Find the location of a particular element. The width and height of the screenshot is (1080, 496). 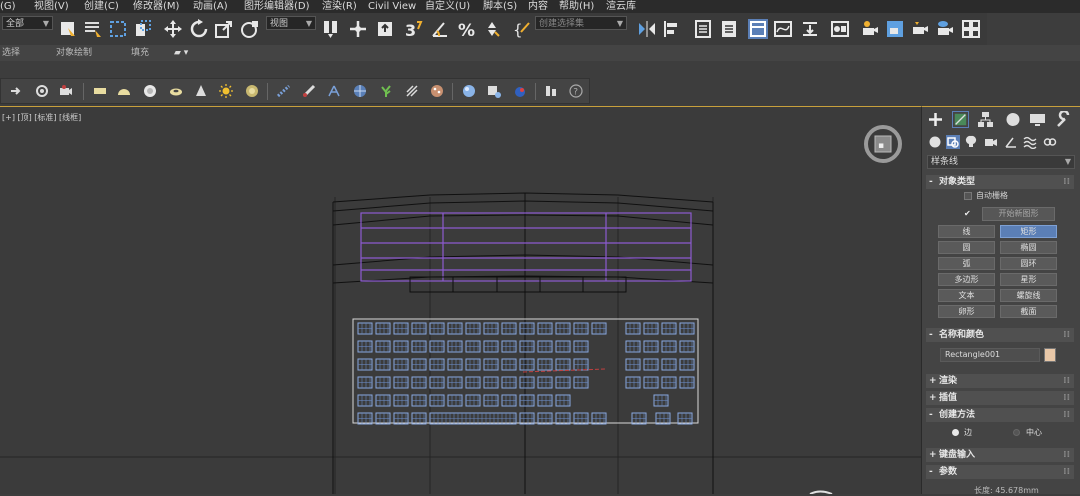

spinner-snap-icon is located at coordinates (492, 29).